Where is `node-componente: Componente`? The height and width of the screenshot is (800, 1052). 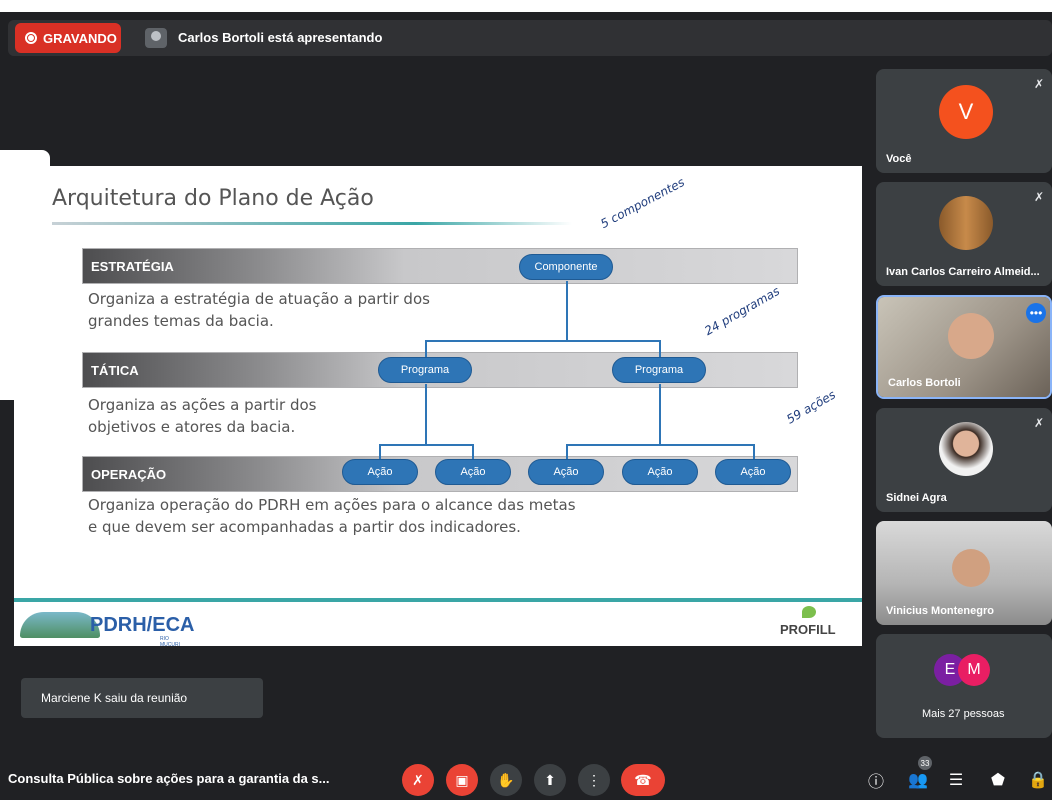
node-componente: Componente is located at coordinates (566, 267).